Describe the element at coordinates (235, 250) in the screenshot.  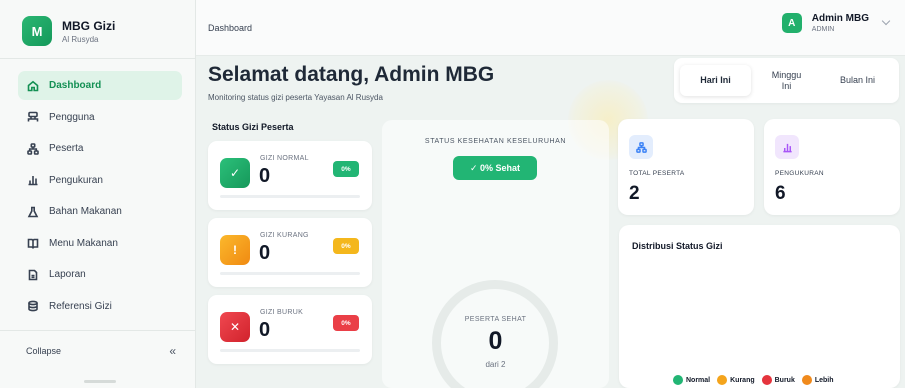
I see `alert-icon: !` at that location.